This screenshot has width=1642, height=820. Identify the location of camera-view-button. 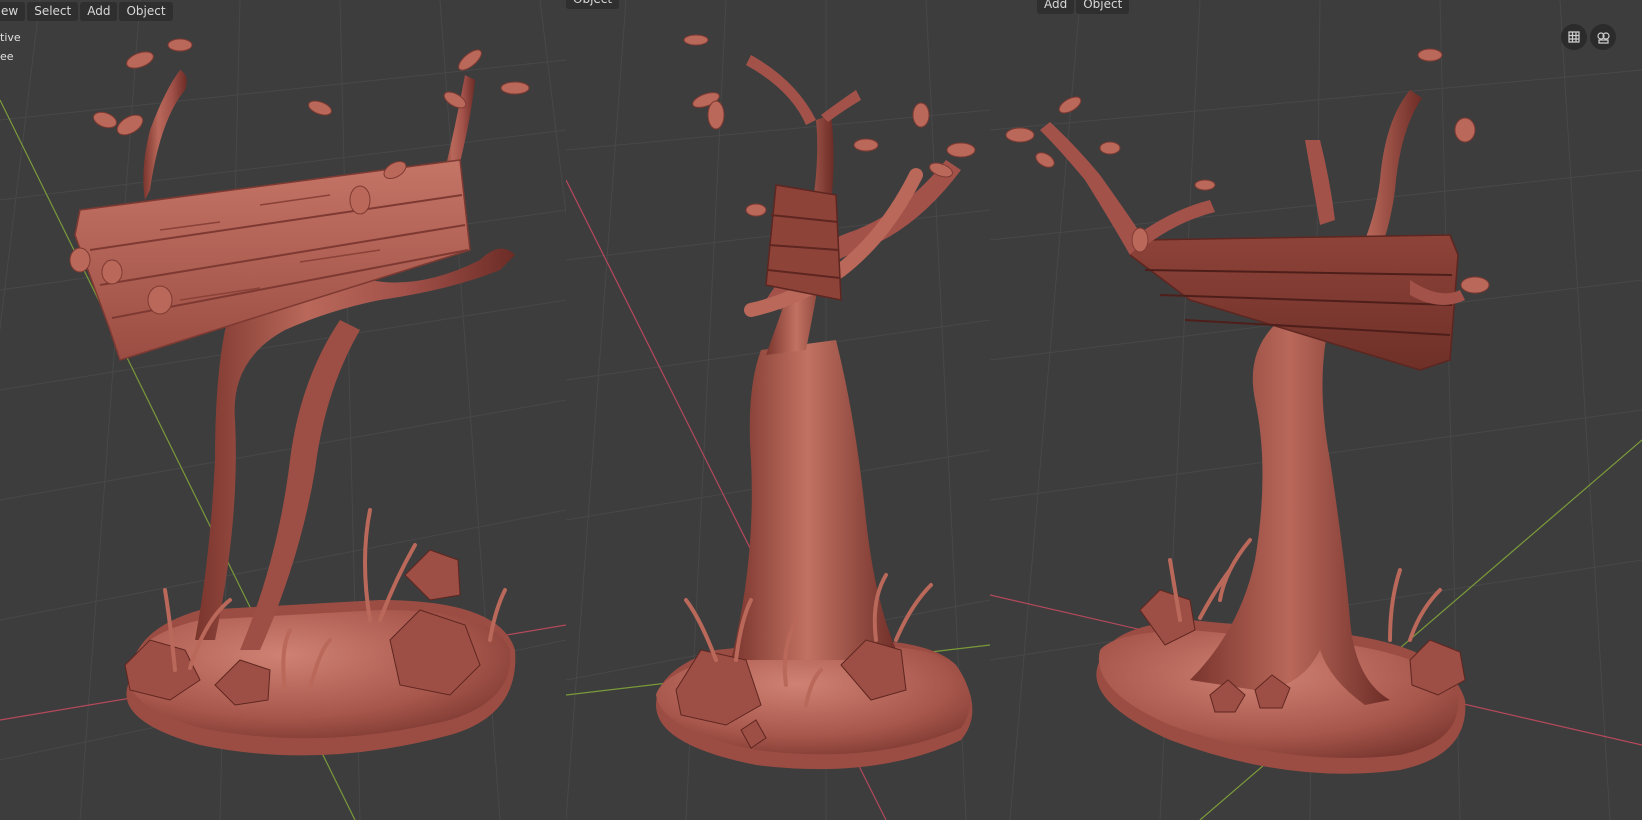
(1603, 37).